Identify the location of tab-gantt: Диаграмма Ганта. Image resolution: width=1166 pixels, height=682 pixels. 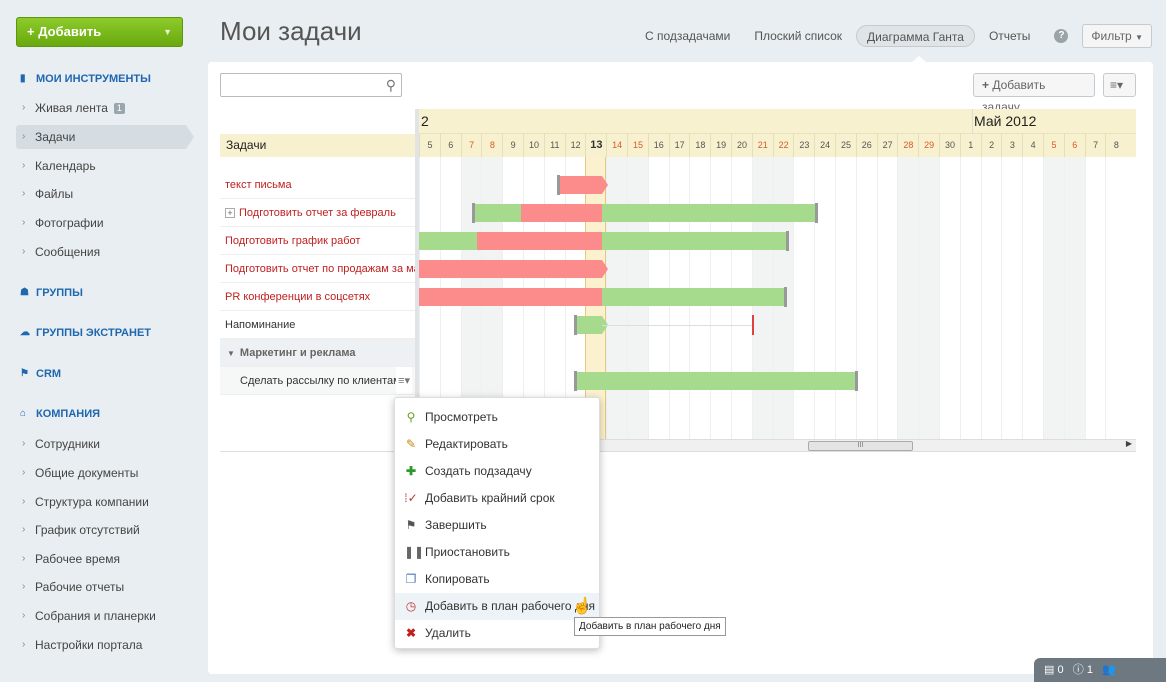
(915, 36).